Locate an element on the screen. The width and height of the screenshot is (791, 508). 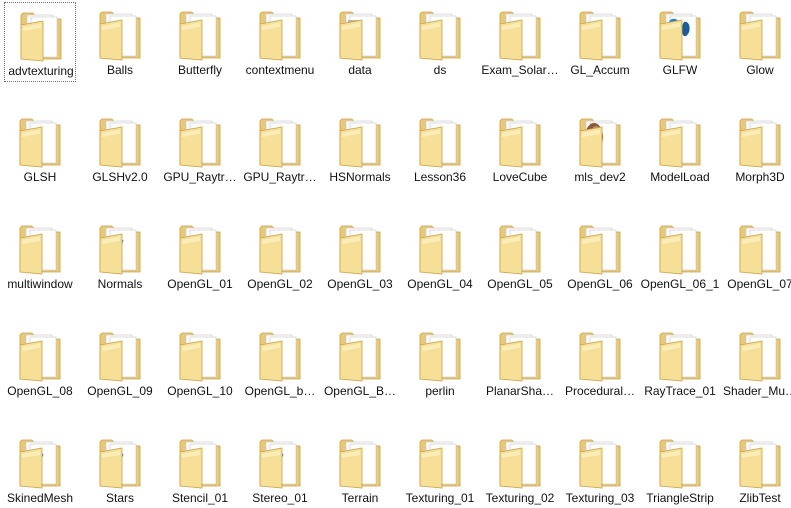
folder-item: Butterfly is located at coordinates (200, 42).